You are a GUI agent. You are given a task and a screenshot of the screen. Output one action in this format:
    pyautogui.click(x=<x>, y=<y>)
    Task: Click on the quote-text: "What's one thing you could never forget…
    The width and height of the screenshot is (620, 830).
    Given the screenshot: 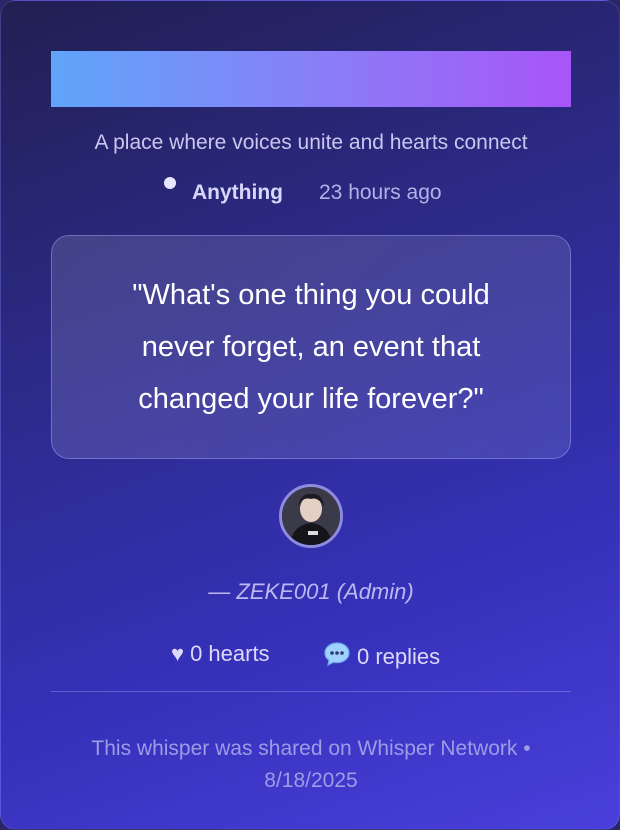 What is the action you would take?
    pyautogui.click(x=311, y=347)
    